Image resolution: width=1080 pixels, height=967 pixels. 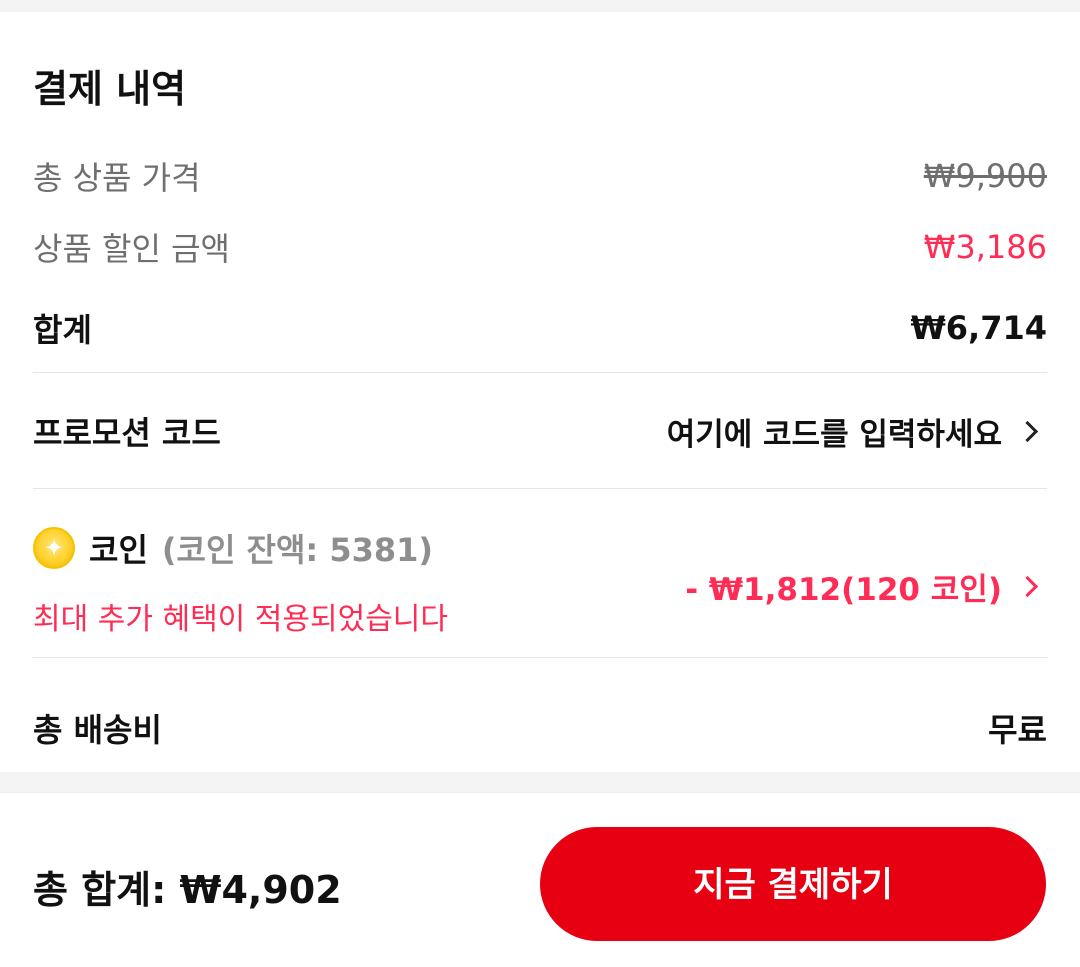 I want to click on coin-label-group: ✦ 코인 (코인 잔액: 5381), so click(x=233, y=548).